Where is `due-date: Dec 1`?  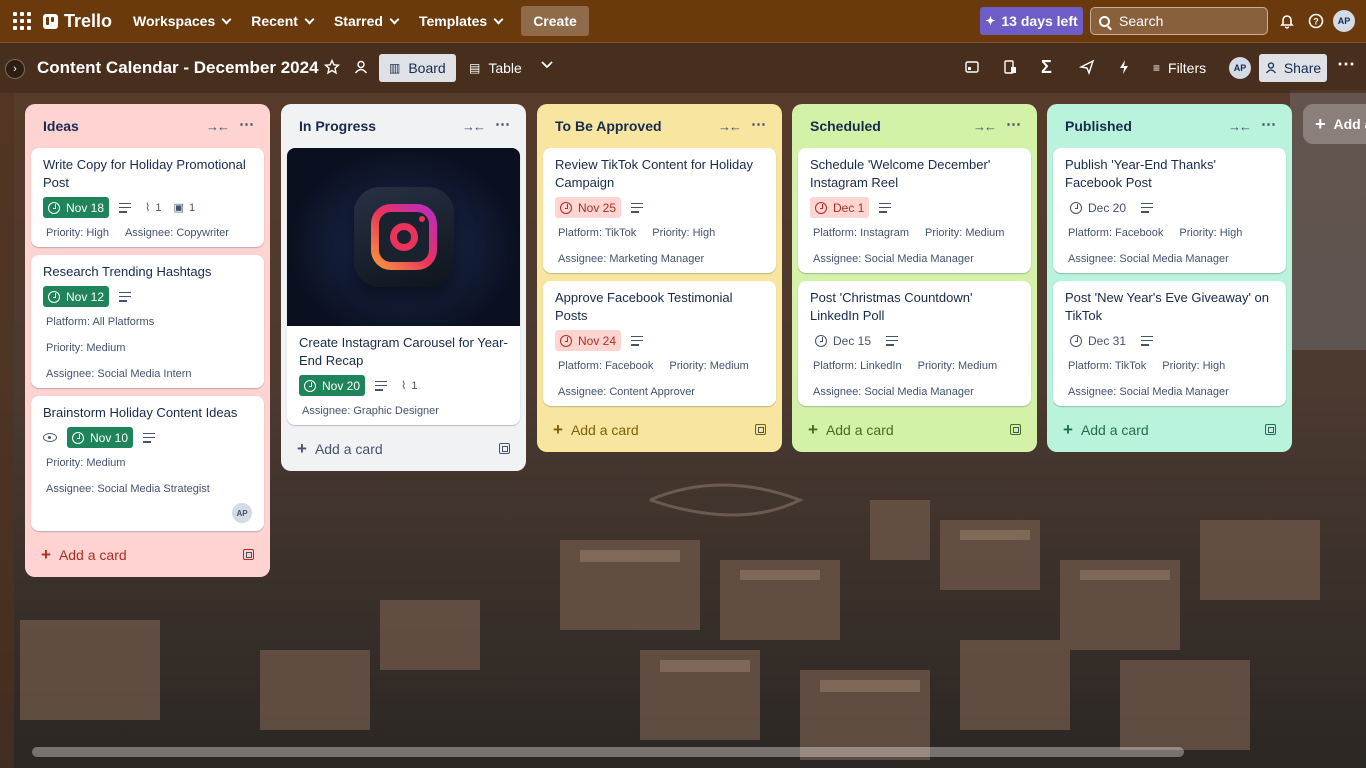 due-date: Dec 1 is located at coordinates (849, 207).